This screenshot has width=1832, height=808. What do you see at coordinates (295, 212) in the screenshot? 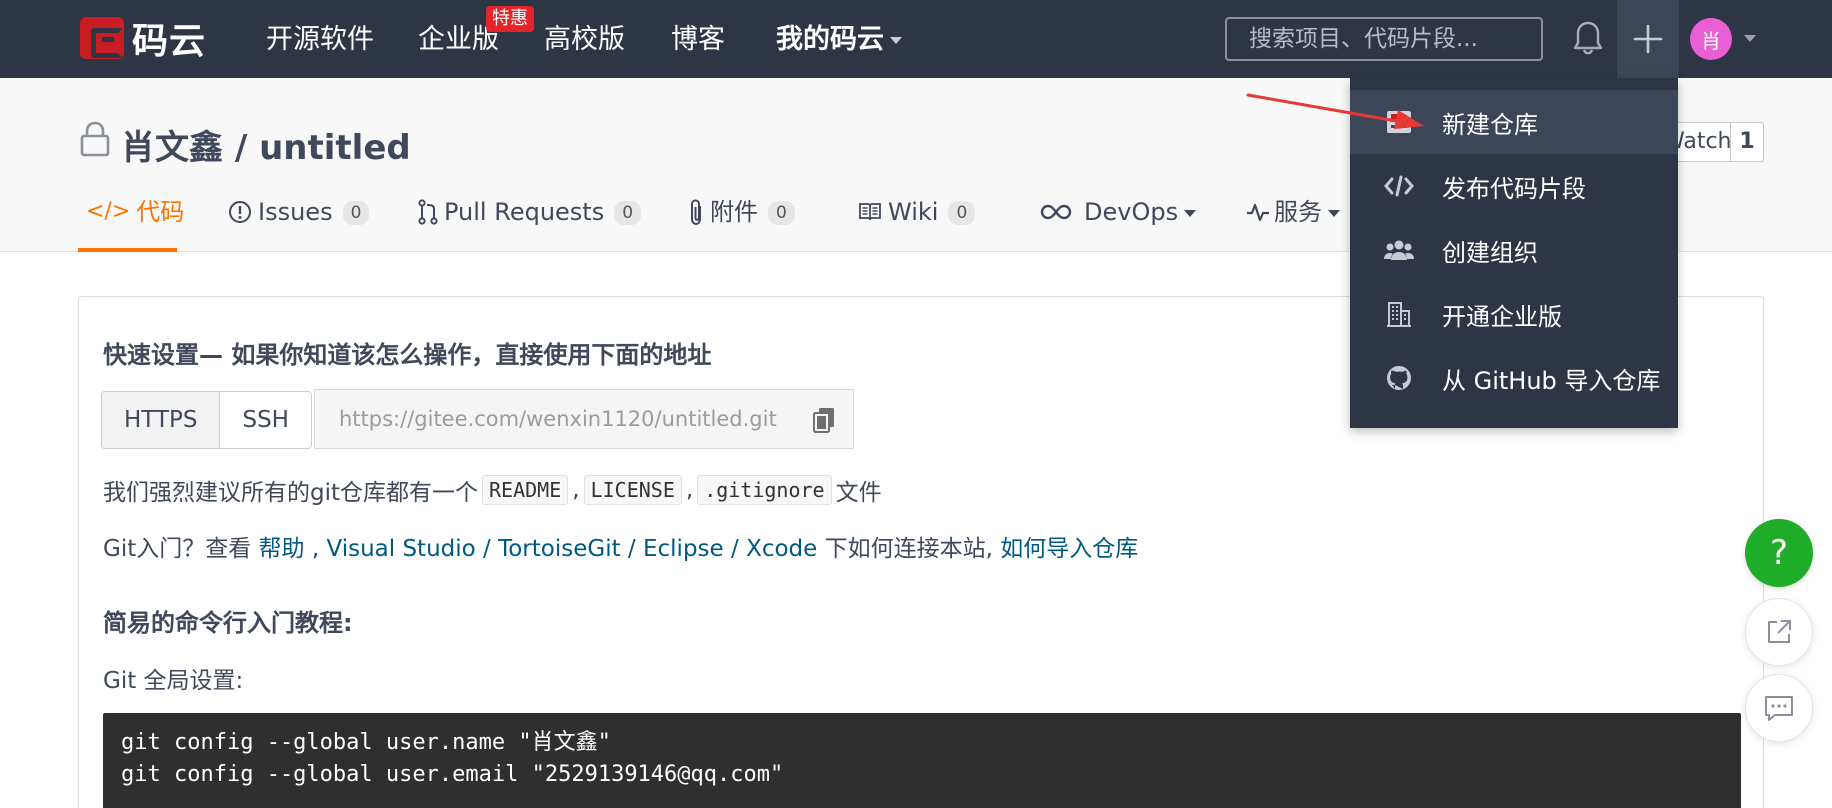
I see `tab-issues-label: Issues` at bounding box center [295, 212].